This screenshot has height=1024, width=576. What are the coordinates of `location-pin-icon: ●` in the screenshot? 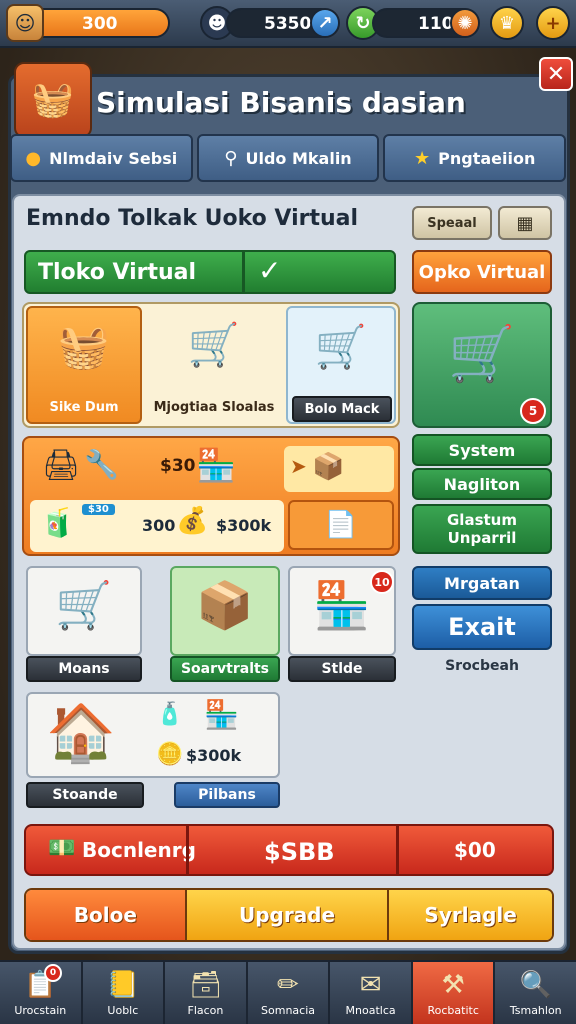 It's located at (33, 158).